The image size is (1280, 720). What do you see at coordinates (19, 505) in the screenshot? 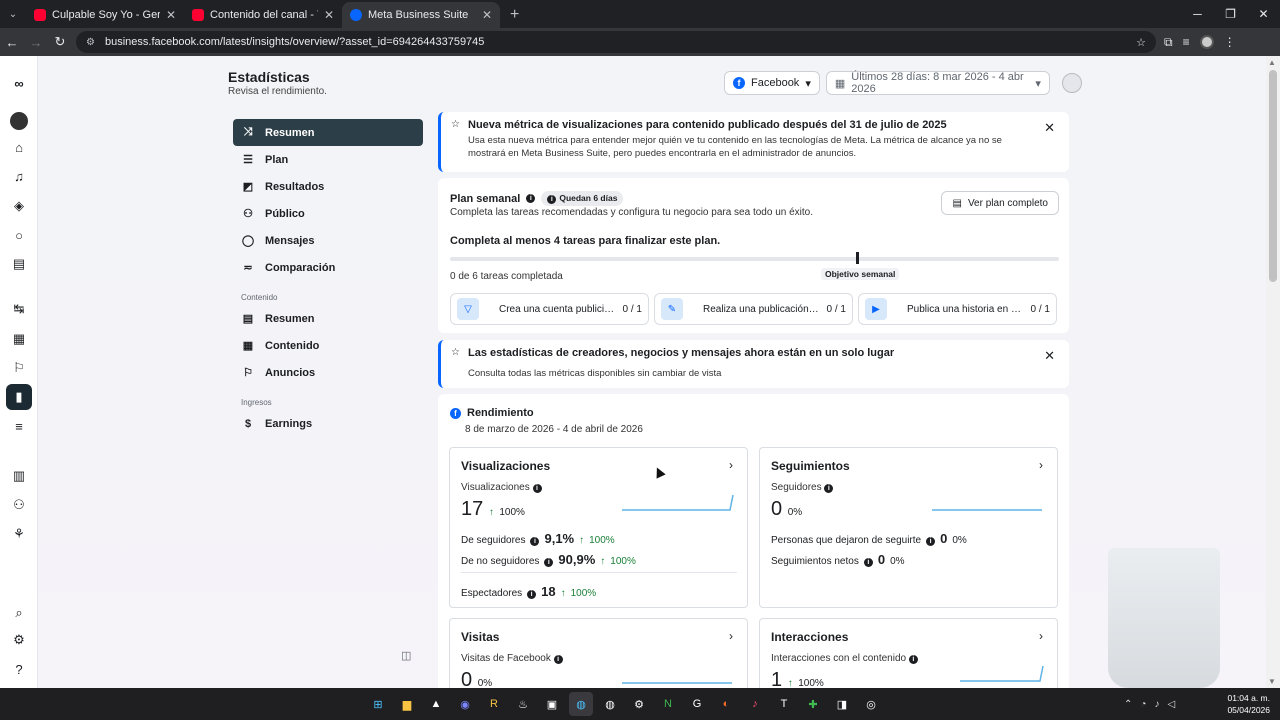
I see `people-icon: ⚇` at bounding box center [19, 505].